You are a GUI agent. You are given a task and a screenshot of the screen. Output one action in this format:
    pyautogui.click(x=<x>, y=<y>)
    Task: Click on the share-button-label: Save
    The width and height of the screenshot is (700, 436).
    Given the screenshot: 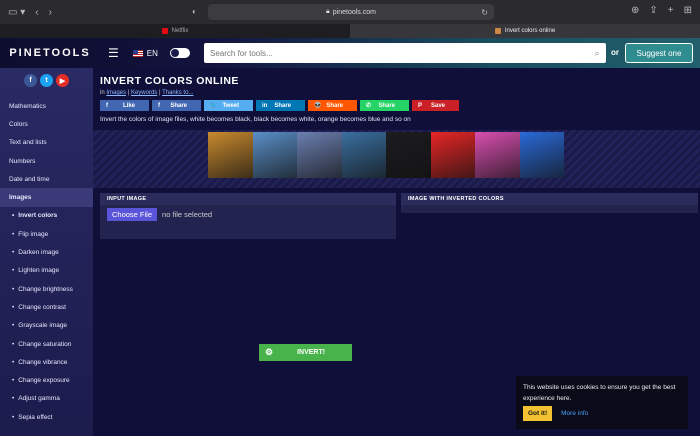 What is the action you would take?
    pyautogui.click(x=437, y=105)
    